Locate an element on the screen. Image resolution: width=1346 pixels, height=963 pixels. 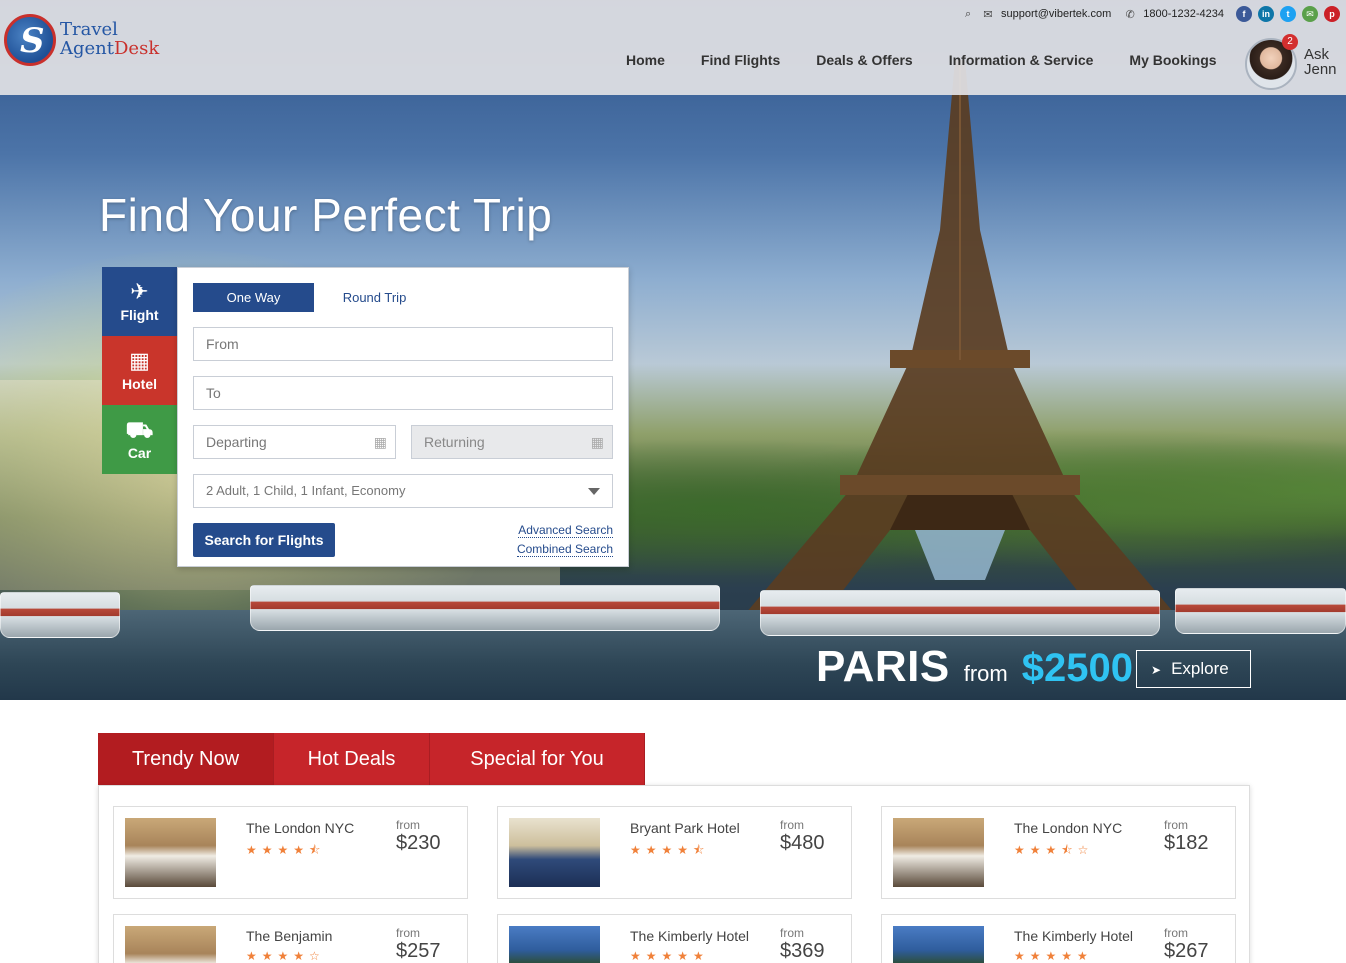
one-way-button: One Way is located at coordinates (253, 297).